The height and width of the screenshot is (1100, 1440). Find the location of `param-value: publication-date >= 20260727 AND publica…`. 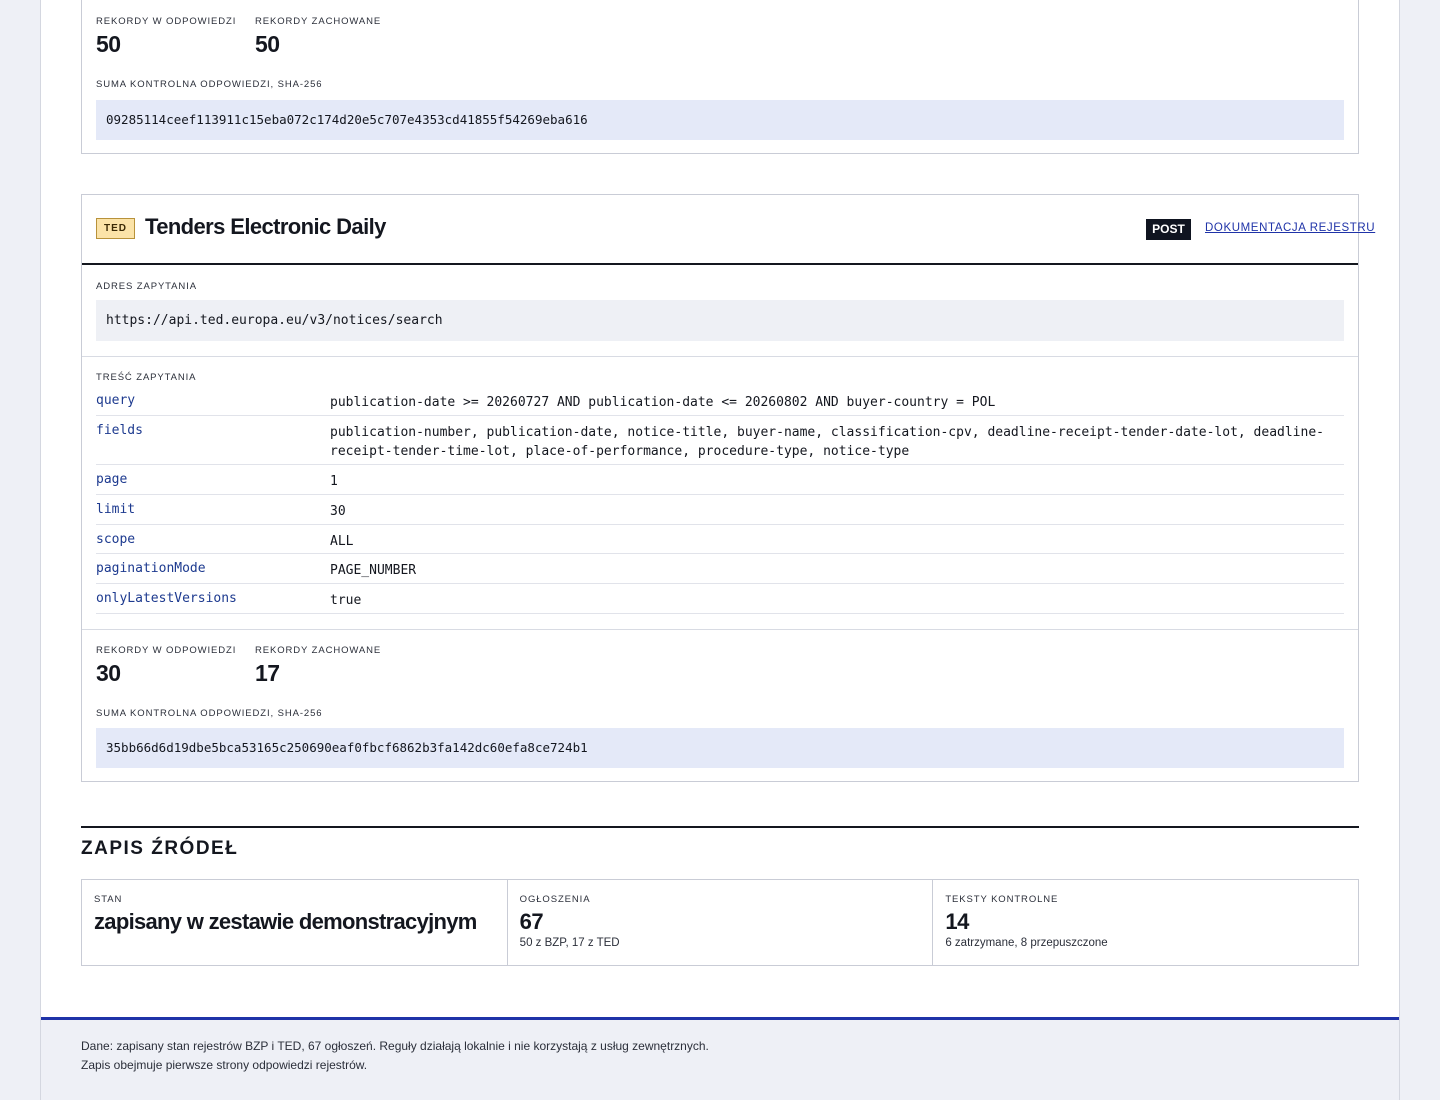

param-value: publication-date >= 20260727 AND publica… is located at coordinates (663, 402).